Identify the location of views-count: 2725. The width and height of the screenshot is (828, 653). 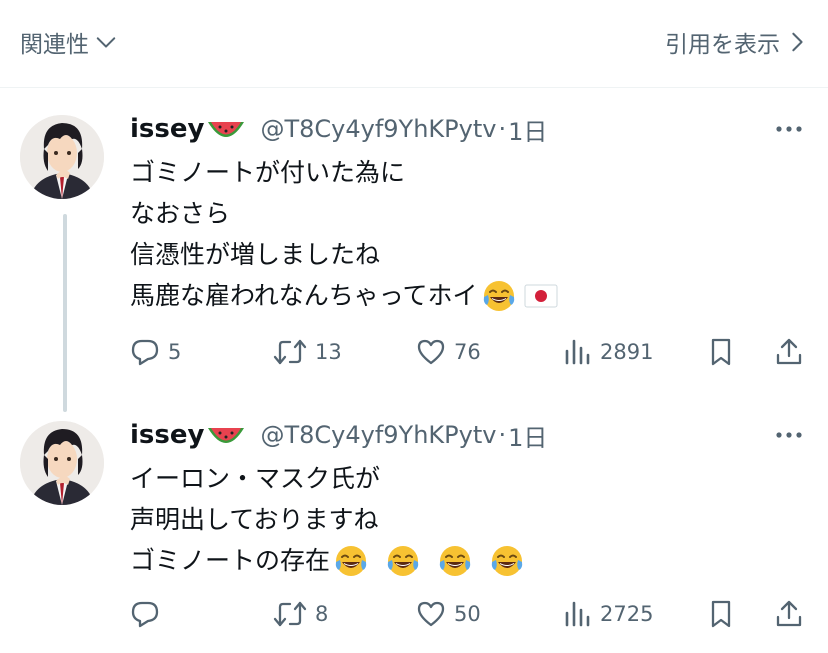
(627, 614).